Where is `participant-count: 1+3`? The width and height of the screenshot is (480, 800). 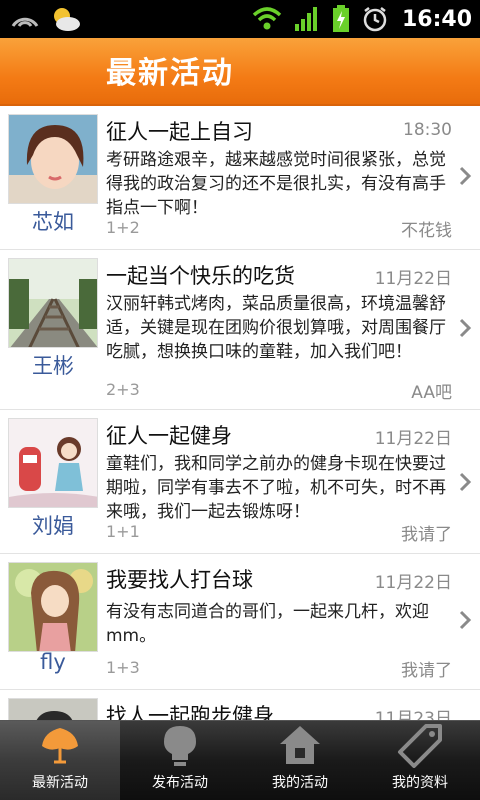 participant-count: 1+3 is located at coordinates (123, 667).